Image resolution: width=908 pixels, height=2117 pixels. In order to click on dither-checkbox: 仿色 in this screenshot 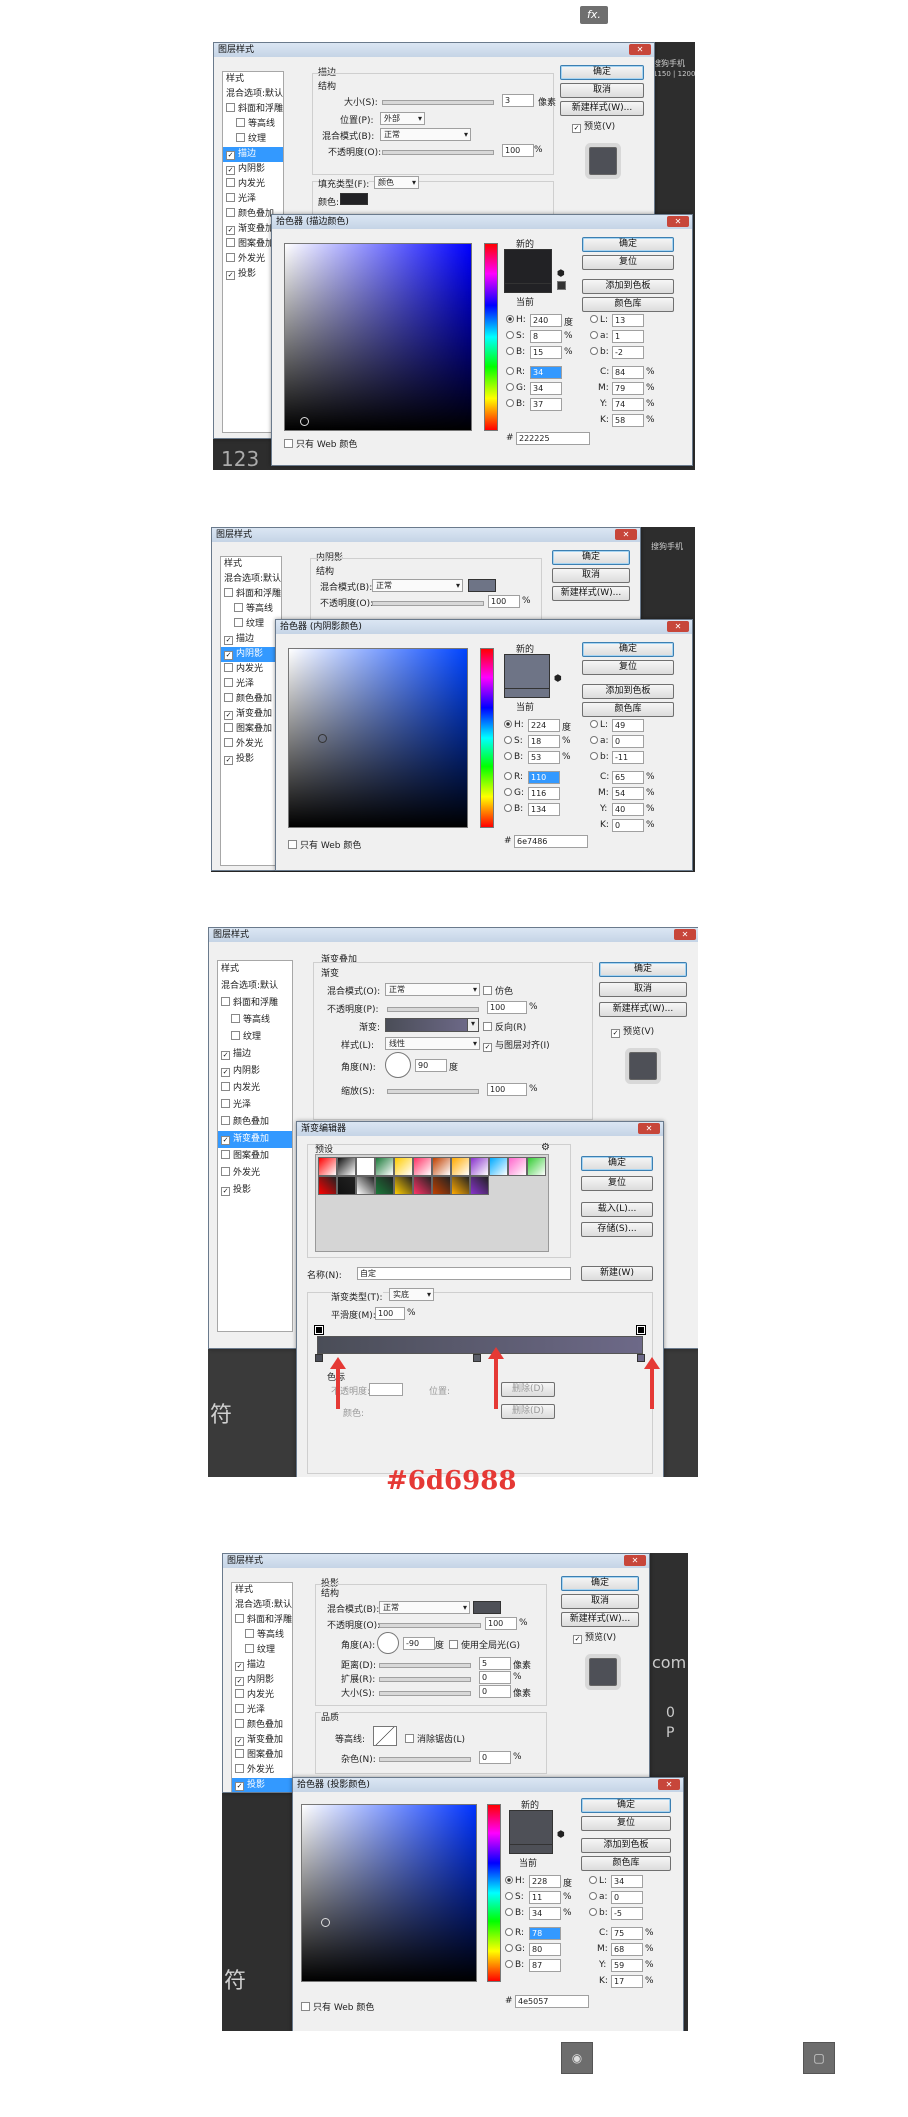, I will do `click(498, 990)`.